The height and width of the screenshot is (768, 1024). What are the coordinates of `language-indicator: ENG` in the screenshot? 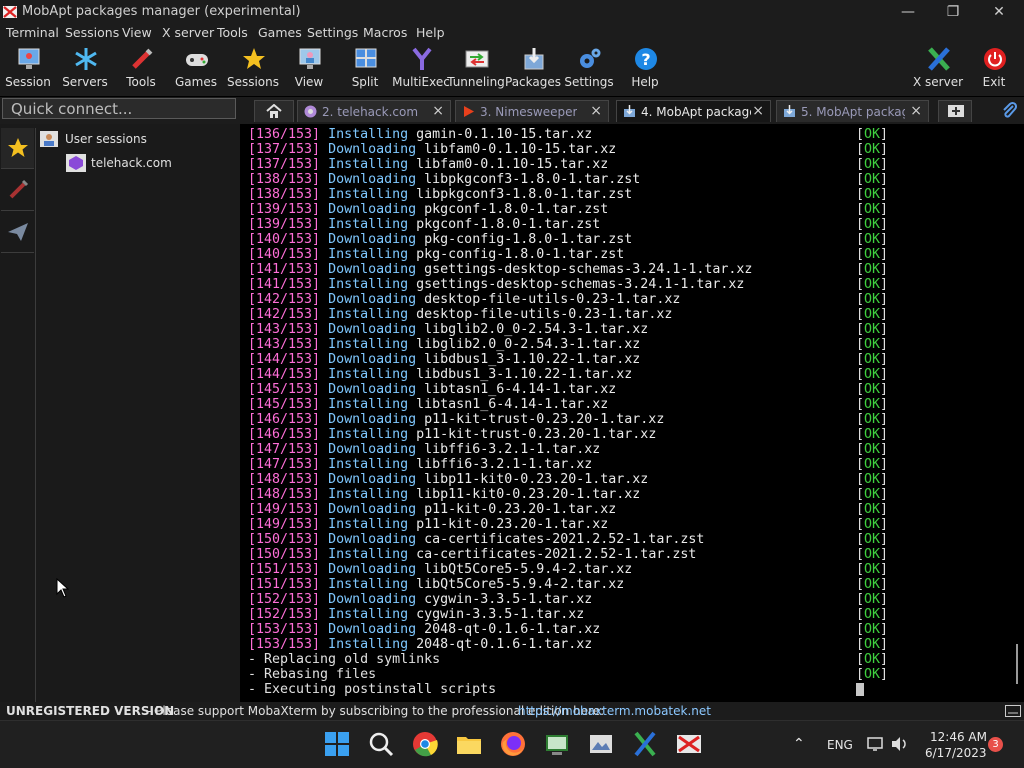 It's located at (840, 745).